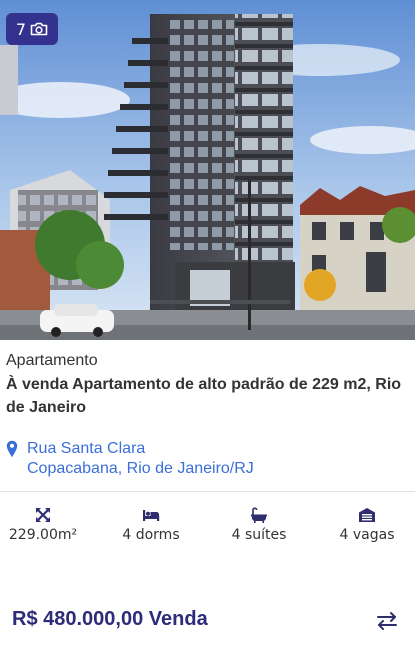 This screenshot has height=648, width=415. Describe the element at coordinates (12, 449) in the screenshot. I see `map-pin-icon` at that location.